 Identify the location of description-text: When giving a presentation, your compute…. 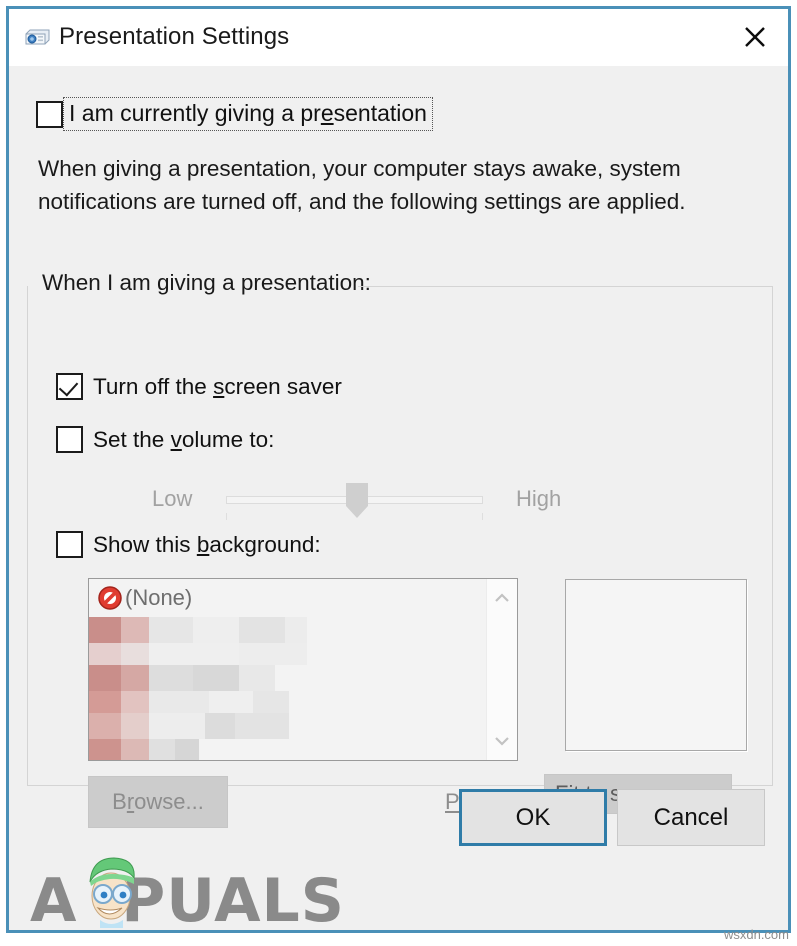
(362, 185).